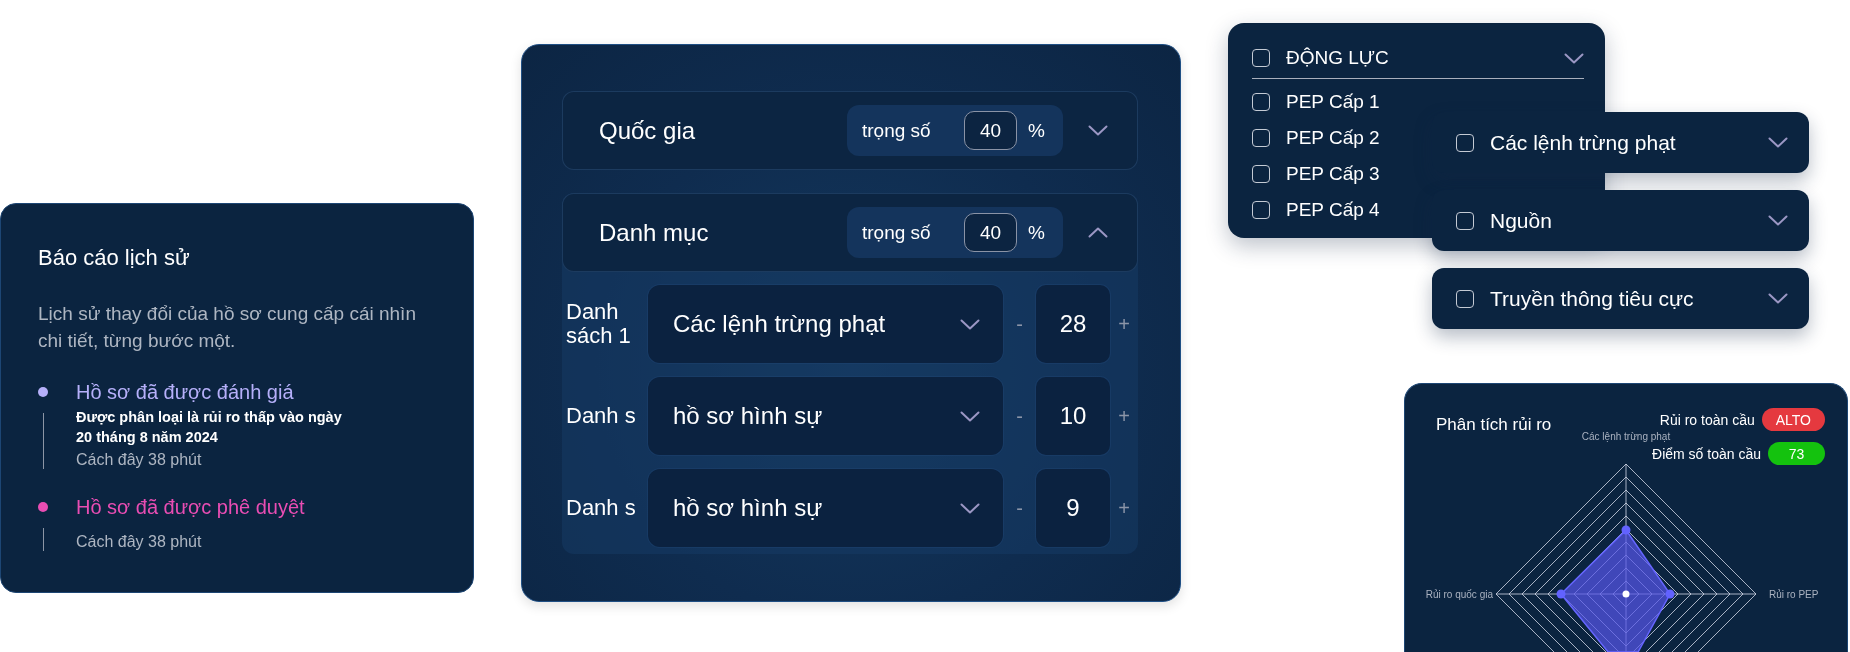 Image resolution: width=1850 pixels, height=652 pixels. I want to click on dropdown-option: PEP Cấp 3, so click(1316, 174).